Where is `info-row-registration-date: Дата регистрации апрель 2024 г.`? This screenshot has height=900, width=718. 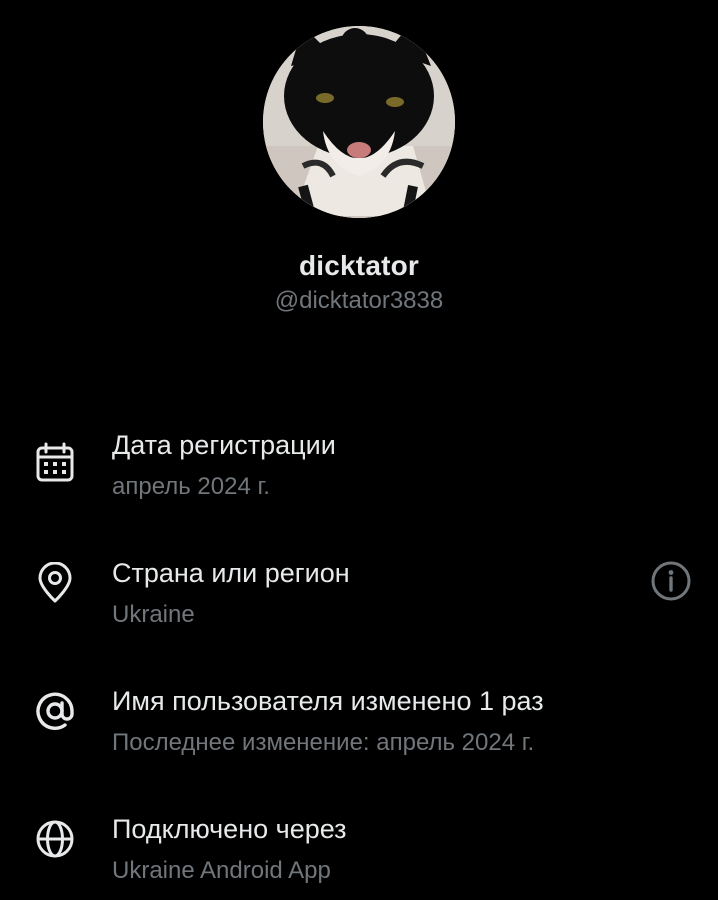 info-row-registration-date: Дата регистрации апрель 2024 г. is located at coordinates (359, 460).